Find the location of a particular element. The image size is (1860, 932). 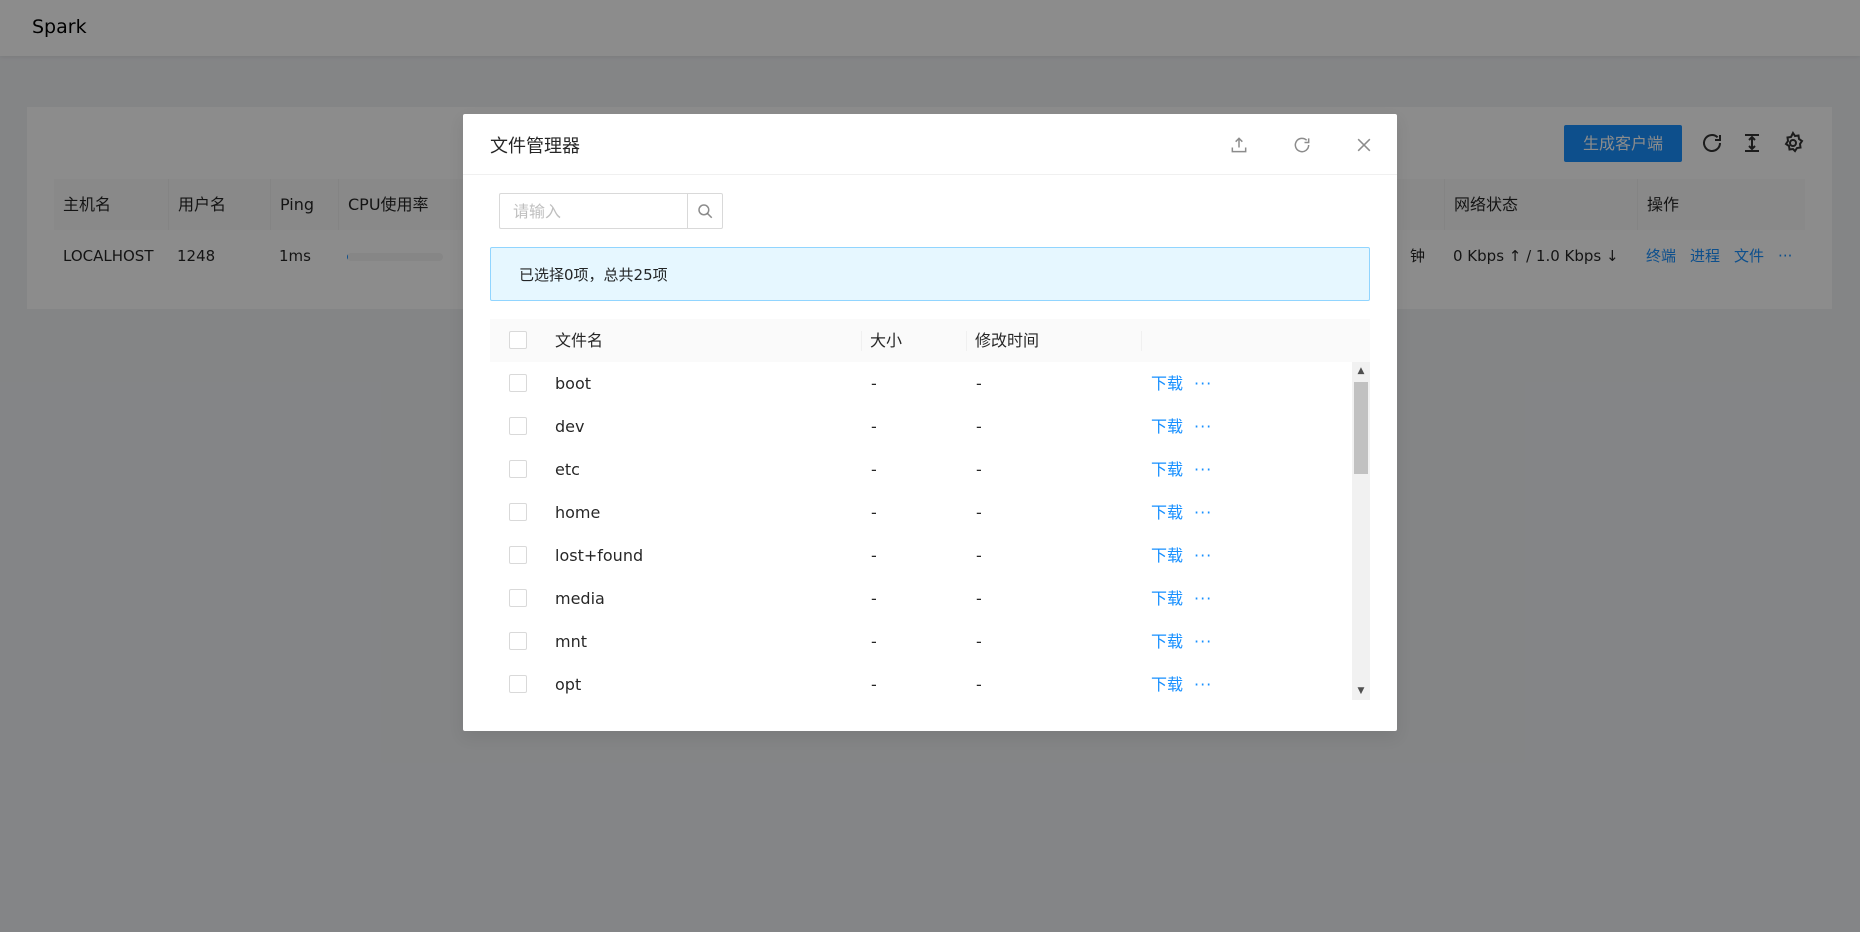

file-name: opt is located at coordinates (568, 681).